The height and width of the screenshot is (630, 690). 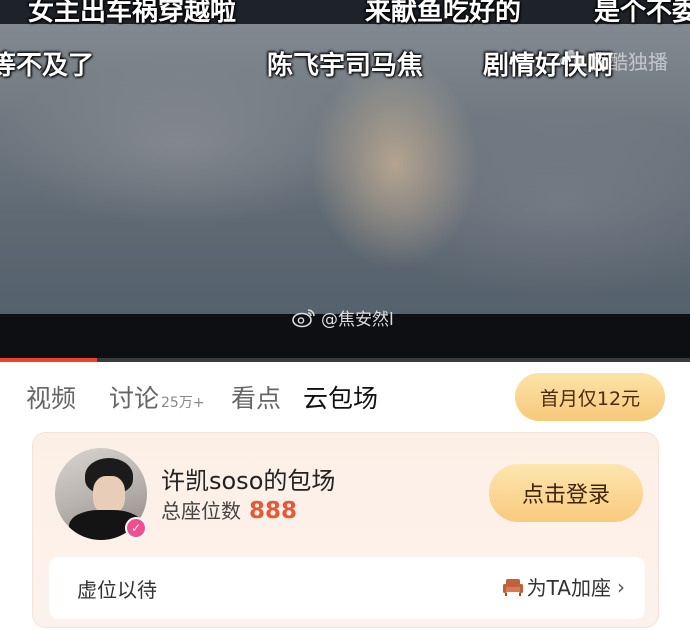 I want to click on tab-label: 视频, so click(x=51, y=398).